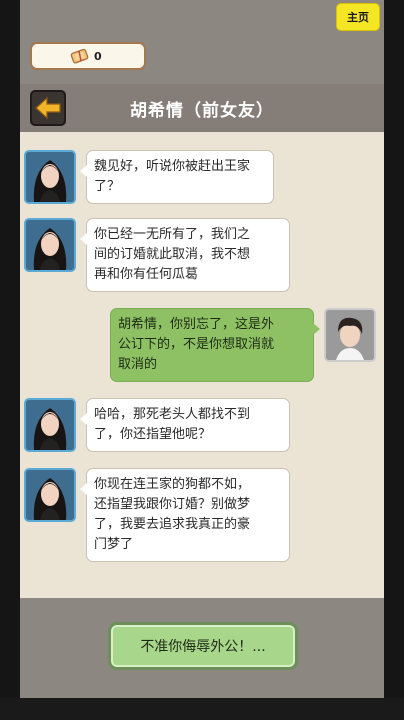 This screenshot has height=720, width=404. I want to click on chat-message: 哈哈，那死老头人都找不到 了，你还指望他呢？, so click(157, 425).